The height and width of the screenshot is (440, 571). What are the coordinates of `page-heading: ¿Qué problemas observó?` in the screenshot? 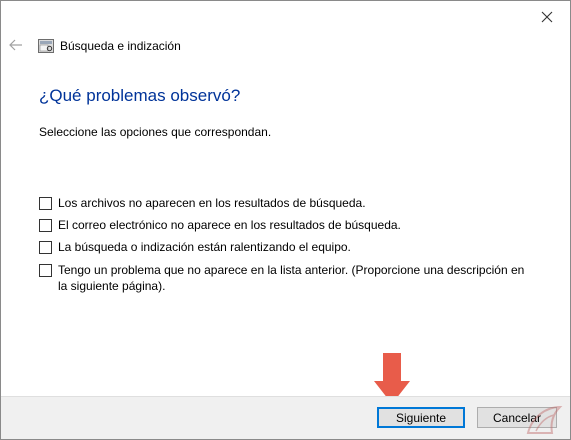 It's located at (140, 95).